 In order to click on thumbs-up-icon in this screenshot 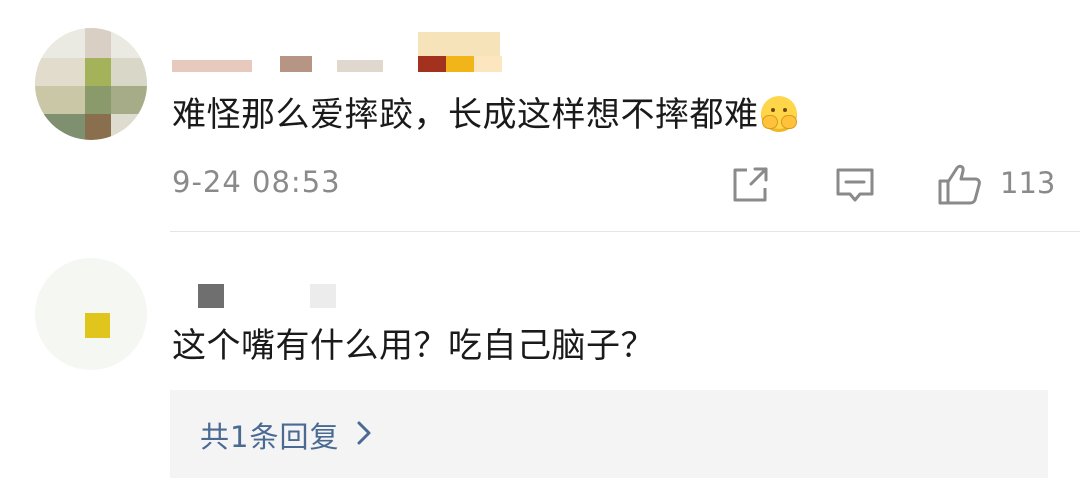, I will do `click(960, 185)`.